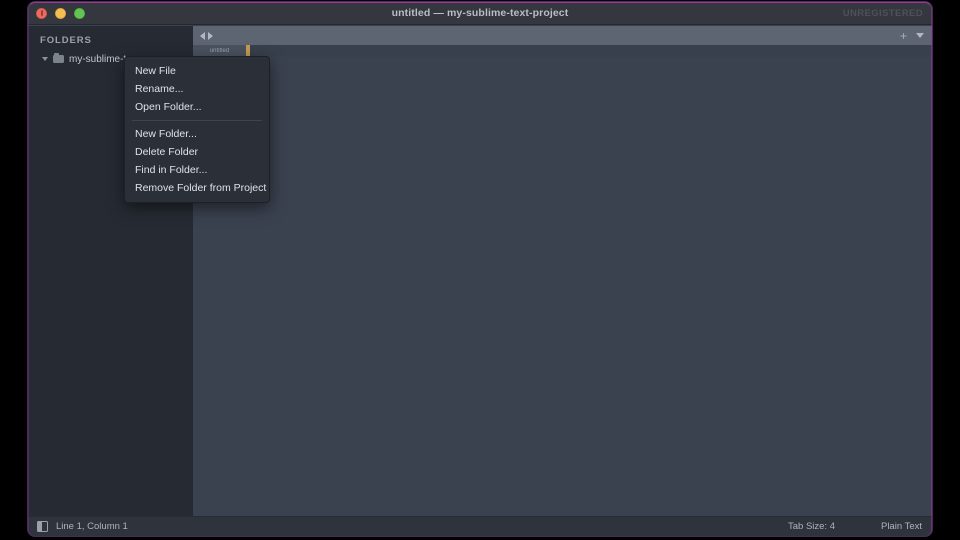 This screenshot has height=540, width=960. I want to click on tab-bar: +, so click(562, 35).